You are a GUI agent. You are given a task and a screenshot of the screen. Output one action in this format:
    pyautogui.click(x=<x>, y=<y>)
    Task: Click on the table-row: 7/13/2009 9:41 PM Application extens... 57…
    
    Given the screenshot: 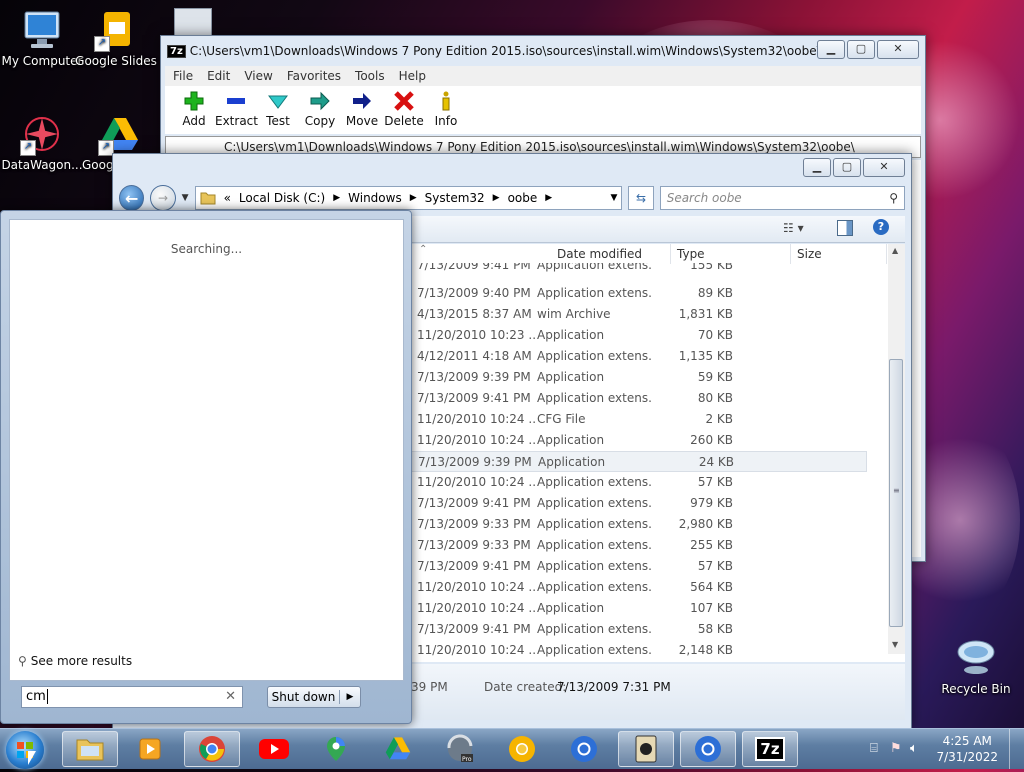 What is the action you would take?
    pyautogui.click(x=638, y=566)
    